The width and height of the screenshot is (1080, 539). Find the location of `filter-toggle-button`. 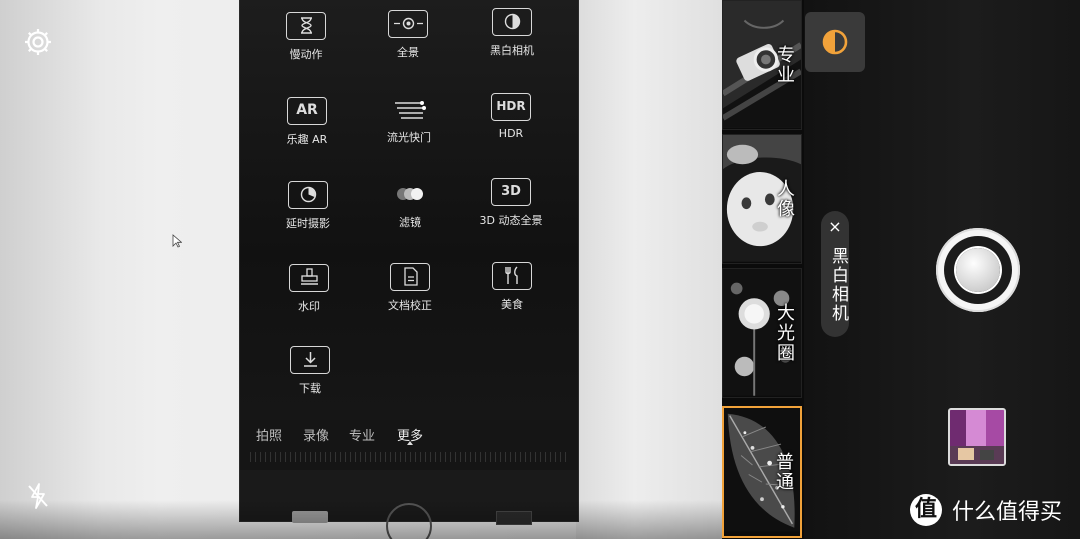

filter-toggle-button is located at coordinates (835, 42).